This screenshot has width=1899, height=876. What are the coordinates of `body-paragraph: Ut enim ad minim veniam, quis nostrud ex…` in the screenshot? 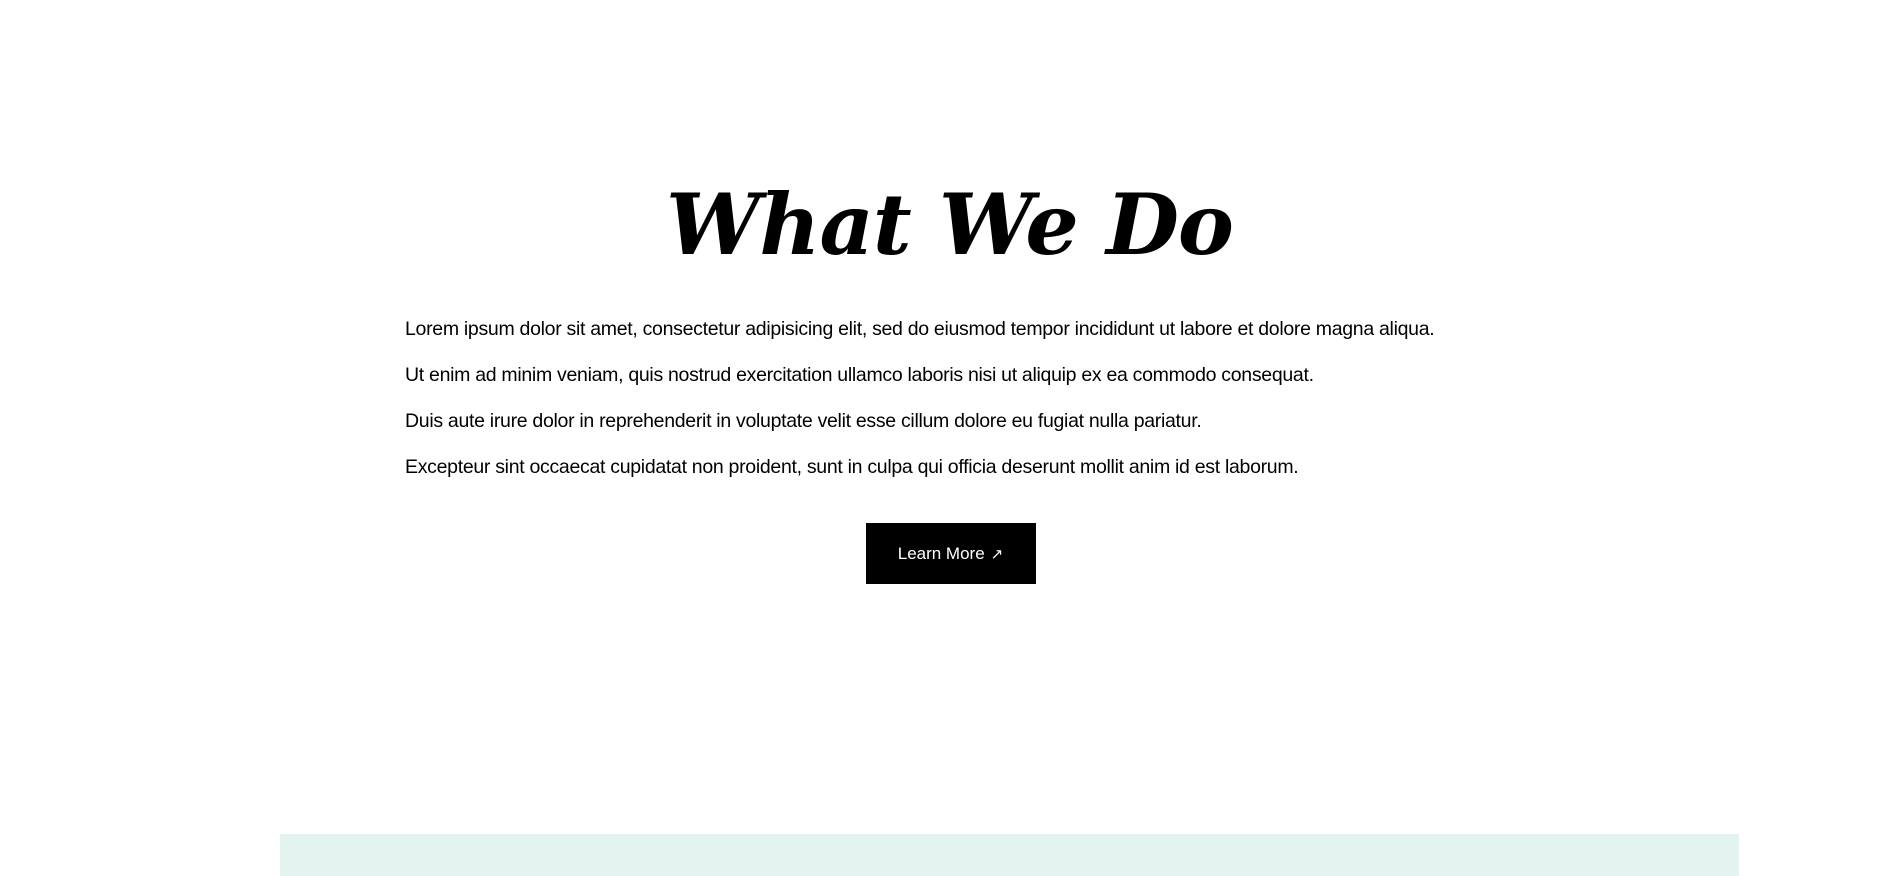 It's located at (859, 375).